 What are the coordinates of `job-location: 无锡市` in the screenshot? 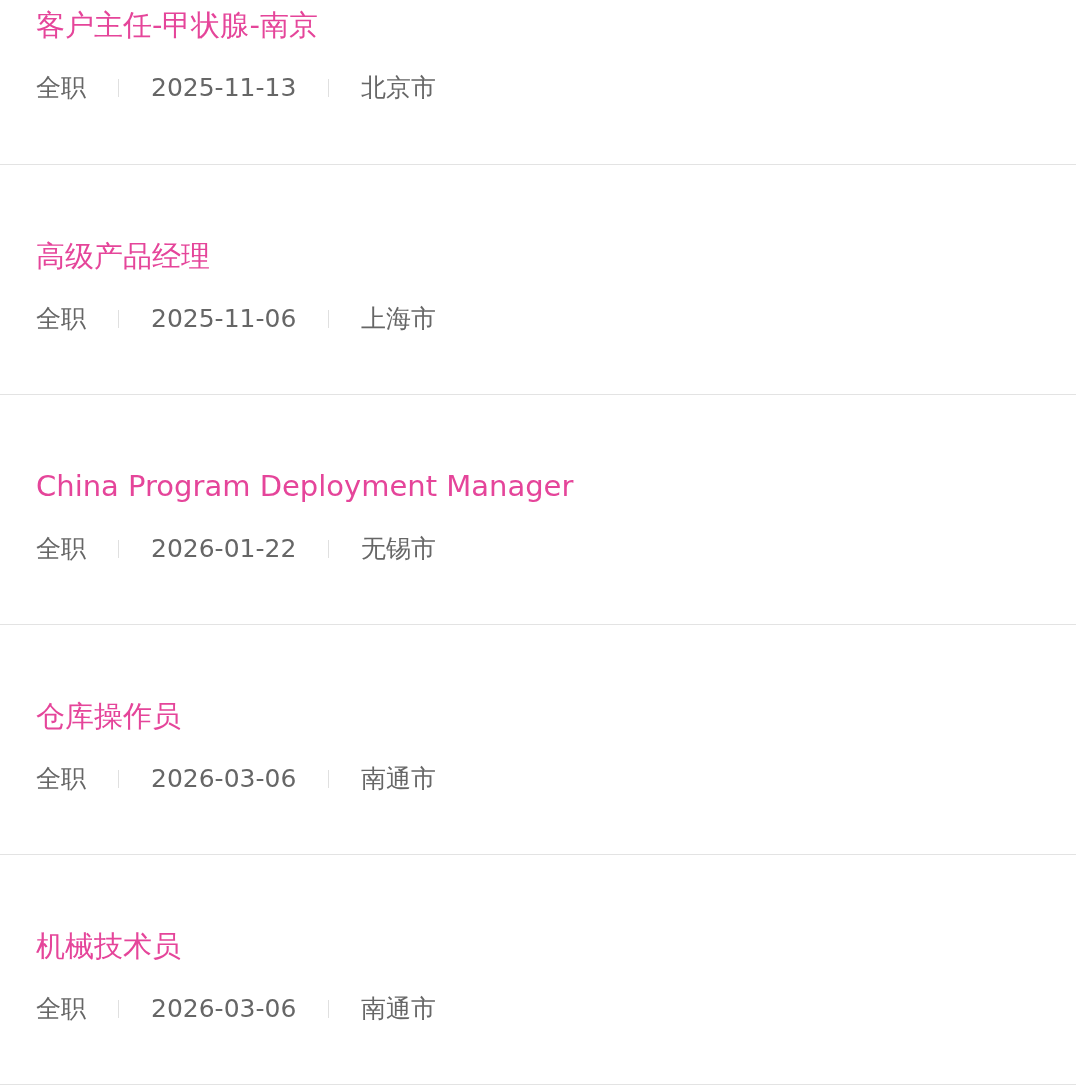 It's located at (399, 549).